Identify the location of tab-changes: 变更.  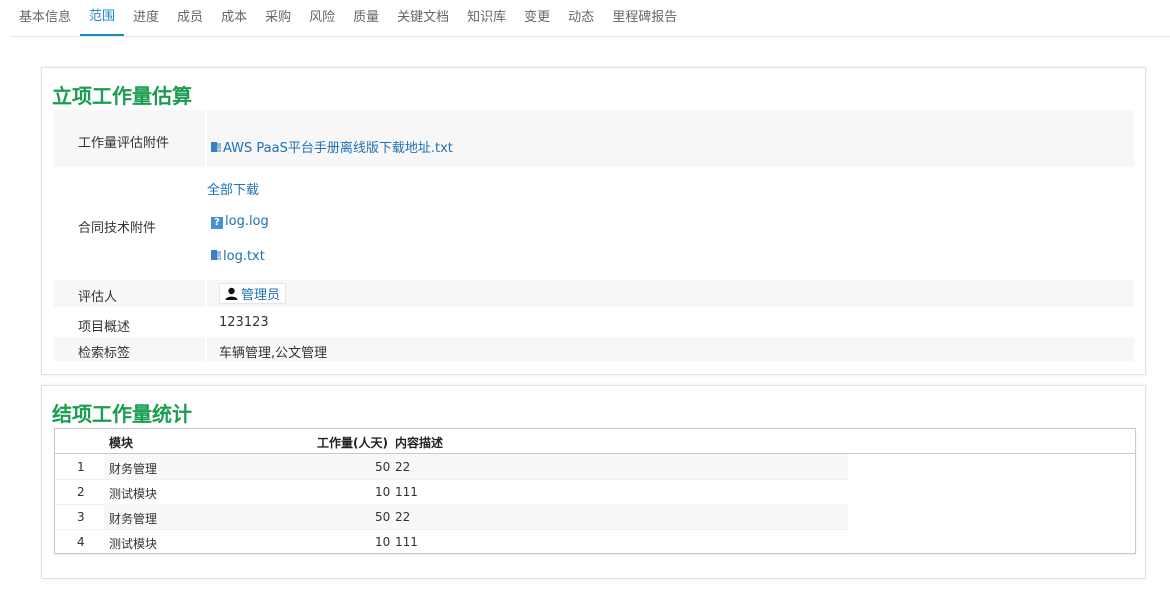
(537, 18).